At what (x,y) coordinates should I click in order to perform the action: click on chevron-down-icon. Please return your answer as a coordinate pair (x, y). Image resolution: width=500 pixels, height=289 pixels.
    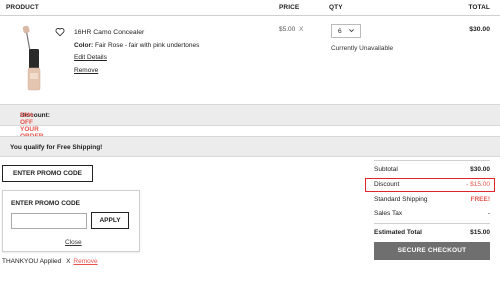
    Looking at the image, I should click on (351, 31).